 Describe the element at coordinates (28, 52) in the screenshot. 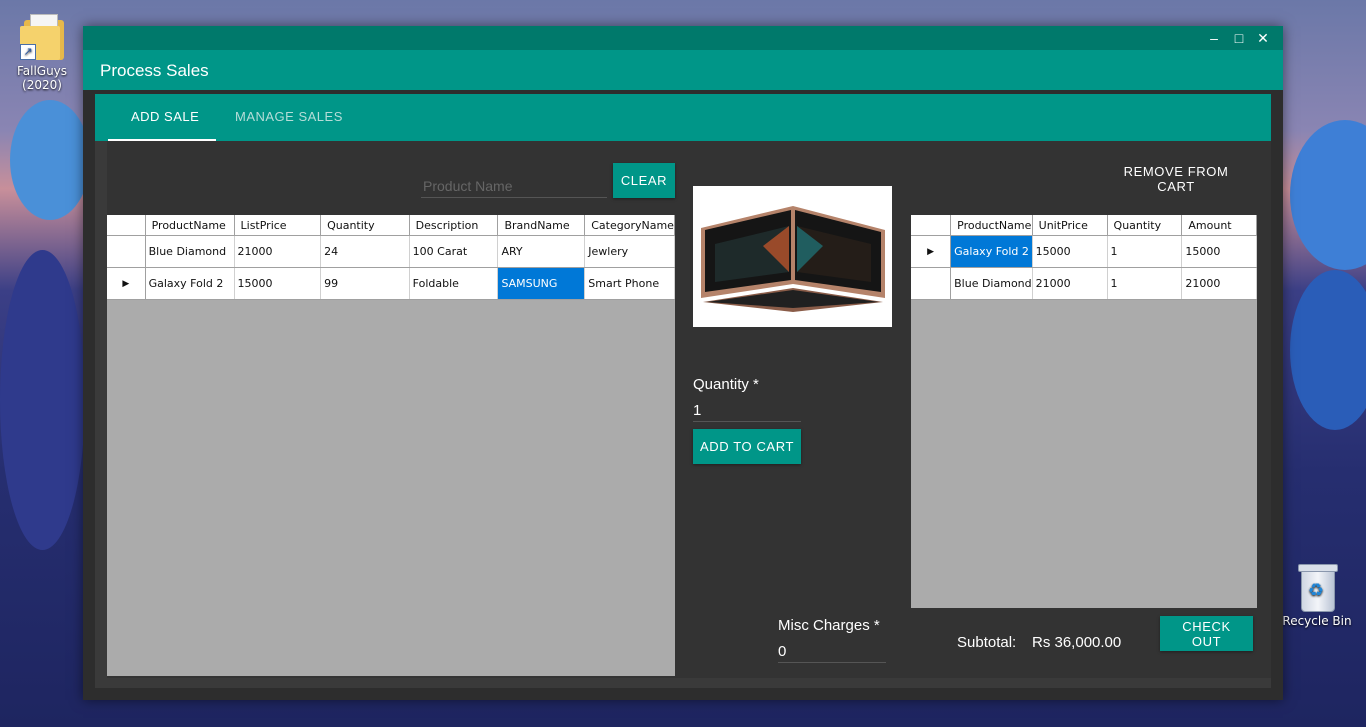

I see `shortcut-arrow-icon: ↗` at that location.